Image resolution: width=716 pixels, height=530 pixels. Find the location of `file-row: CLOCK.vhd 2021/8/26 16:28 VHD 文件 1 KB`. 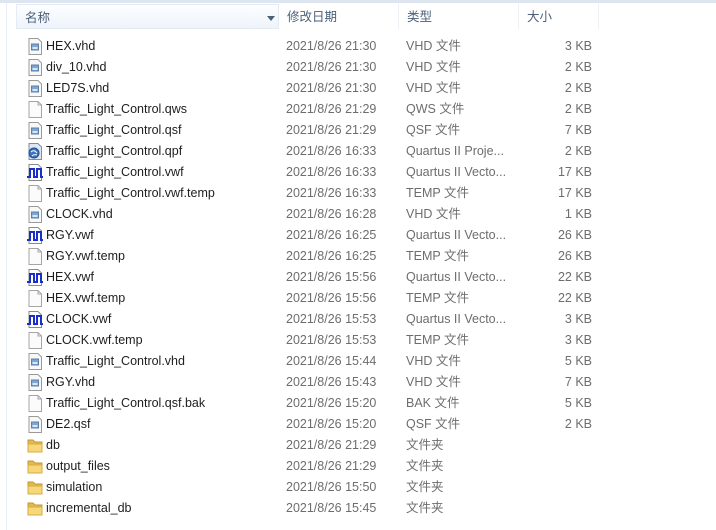

file-row: CLOCK.vhd 2021/8/26 16:28 VHD 文件 1 KB is located at coordinates (310, 214).